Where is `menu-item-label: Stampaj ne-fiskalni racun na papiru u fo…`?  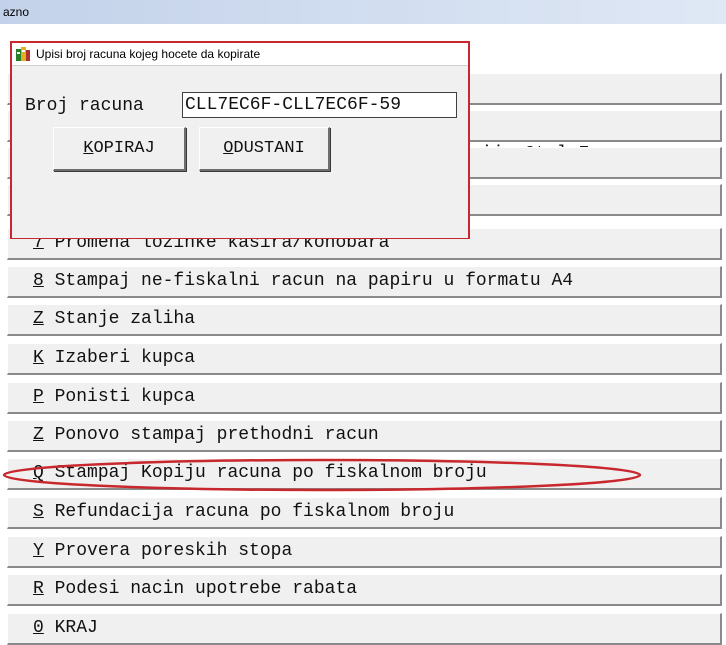 menu-item-label: Stampaj ne-fiskalni racun na papiru u fo… is located at coordinates (308, 281).